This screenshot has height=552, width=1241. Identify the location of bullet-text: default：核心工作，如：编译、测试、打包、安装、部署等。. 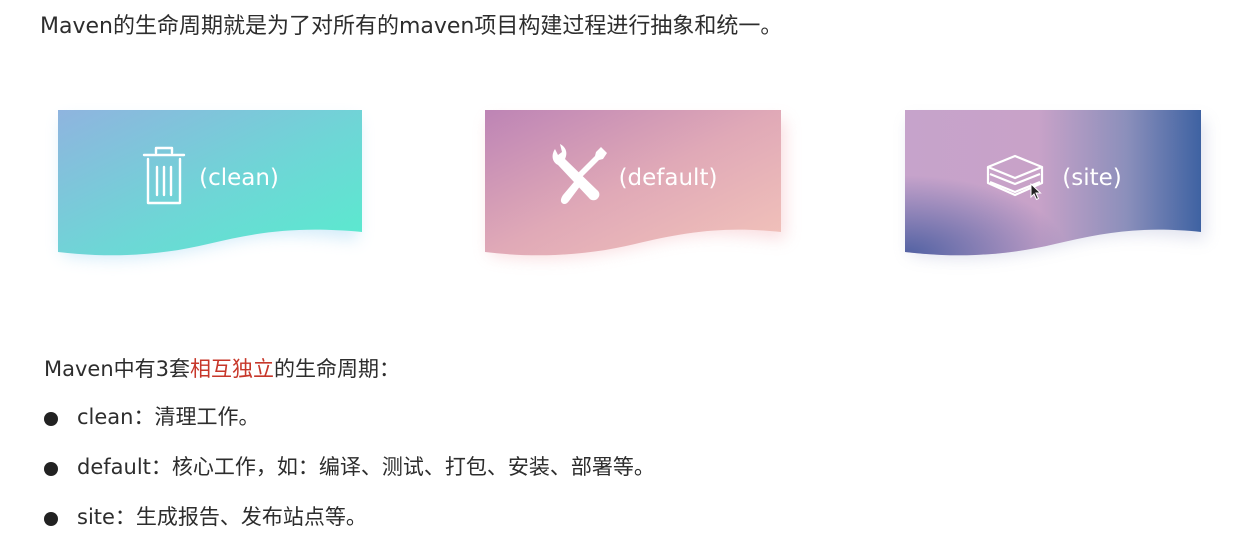
(366, 467).